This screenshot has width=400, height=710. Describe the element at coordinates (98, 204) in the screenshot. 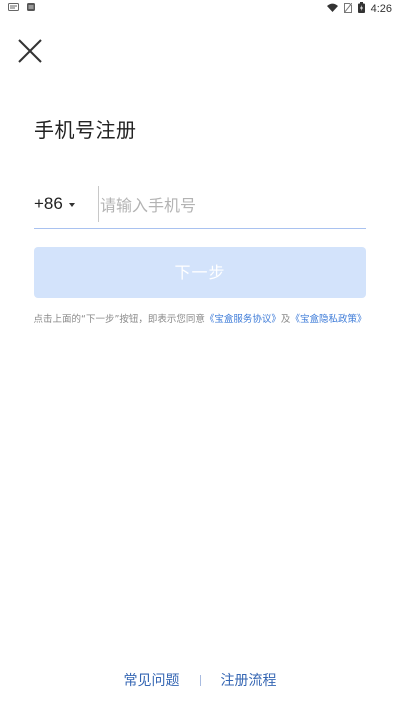

I see `input-cursor-divider` at that location.